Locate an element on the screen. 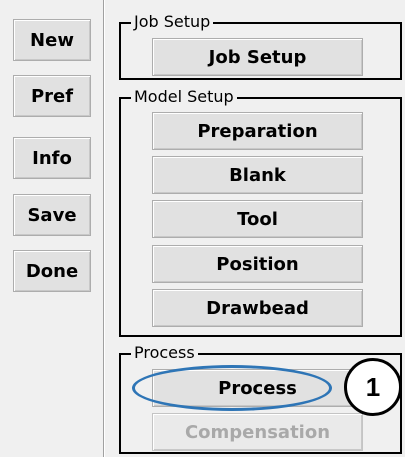 The width and height of the screenshot is (405, 457). process-legend: Process is located at coordinates (164, 353).